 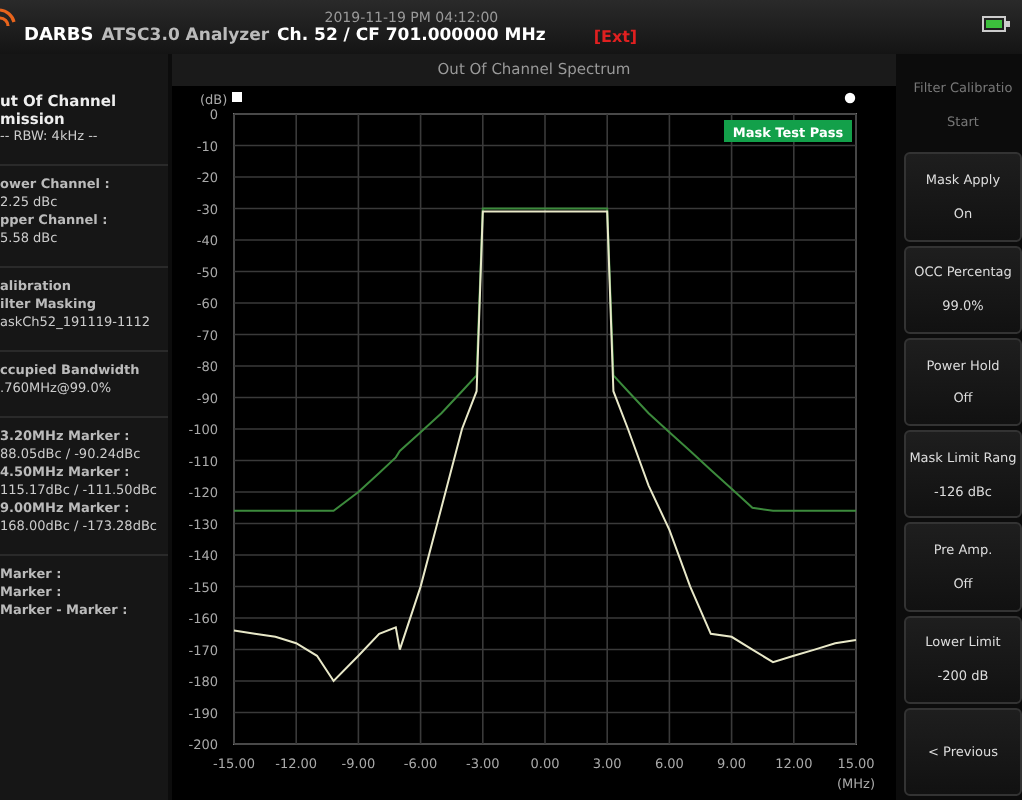 I want to click on marker-dot-icon, so click(x=850, y=98).